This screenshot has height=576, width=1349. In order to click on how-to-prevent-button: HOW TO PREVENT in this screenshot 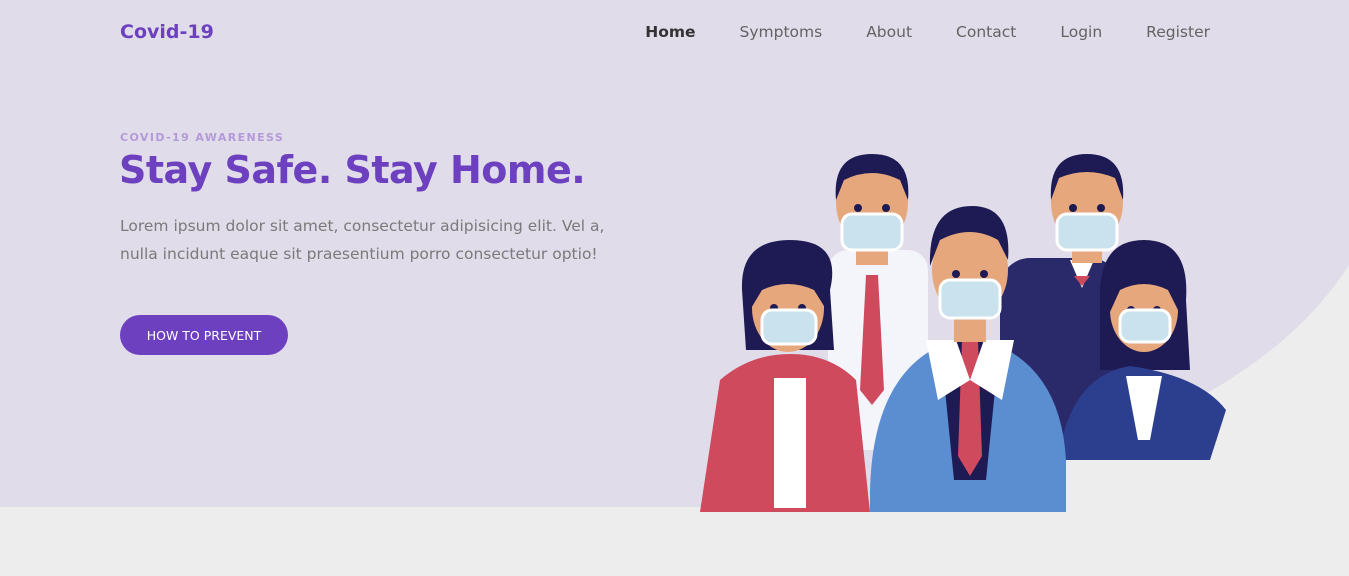, I will do `click(204, 335)`.